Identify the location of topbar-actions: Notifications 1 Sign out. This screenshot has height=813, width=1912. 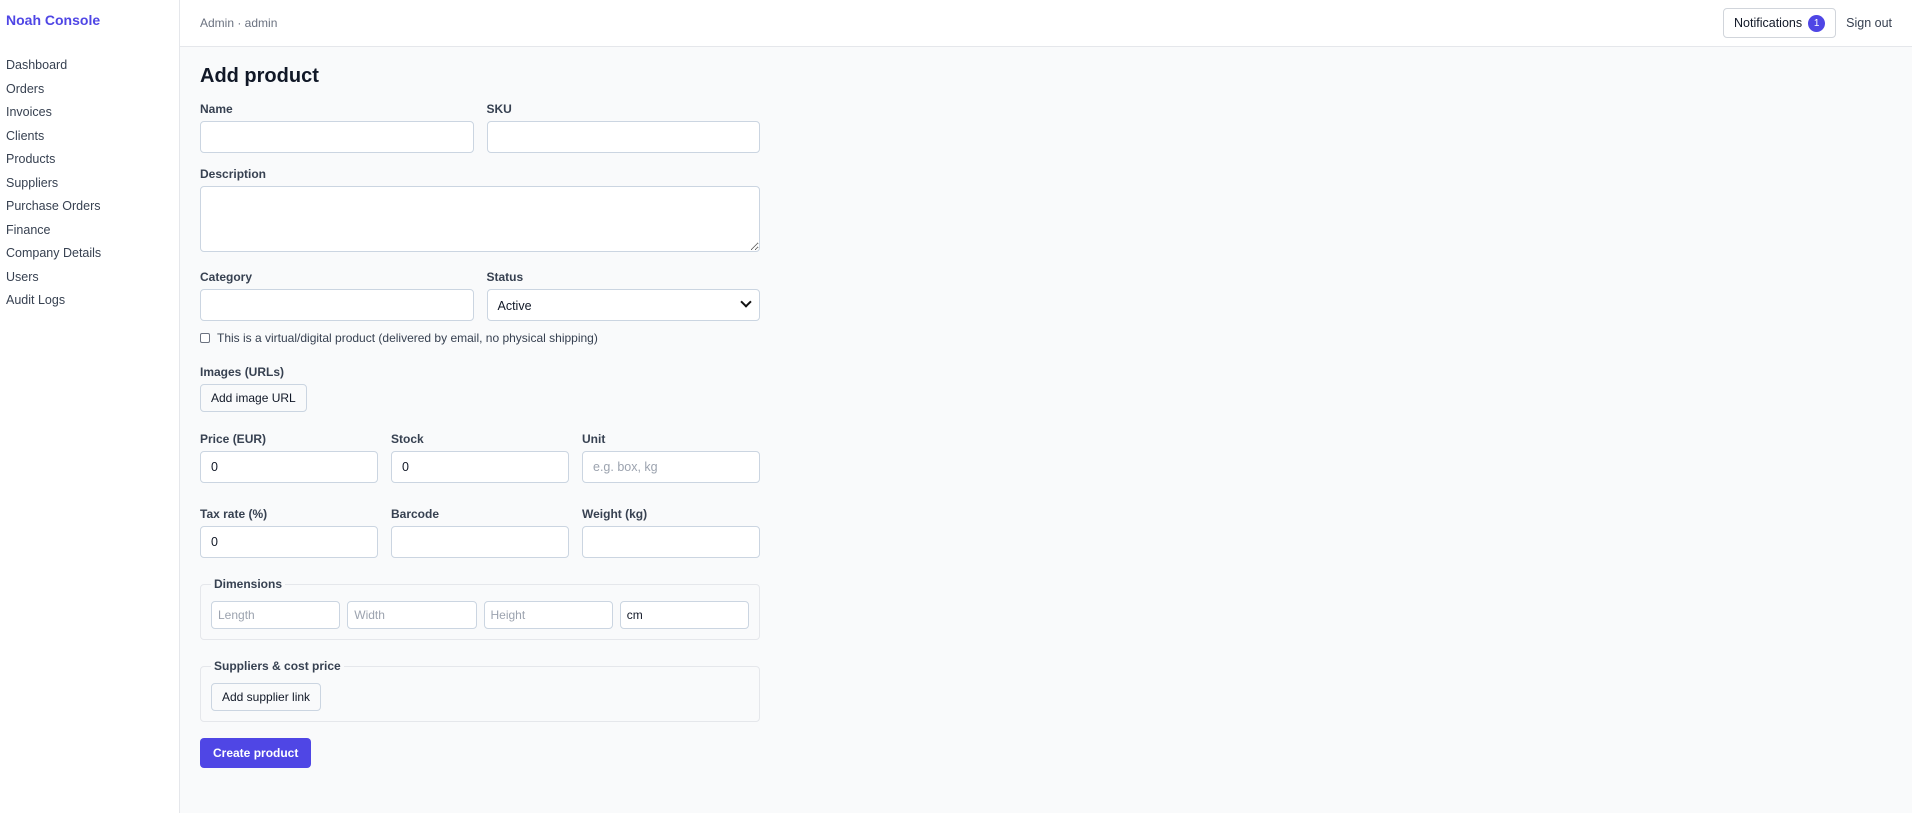
(1807, 23).